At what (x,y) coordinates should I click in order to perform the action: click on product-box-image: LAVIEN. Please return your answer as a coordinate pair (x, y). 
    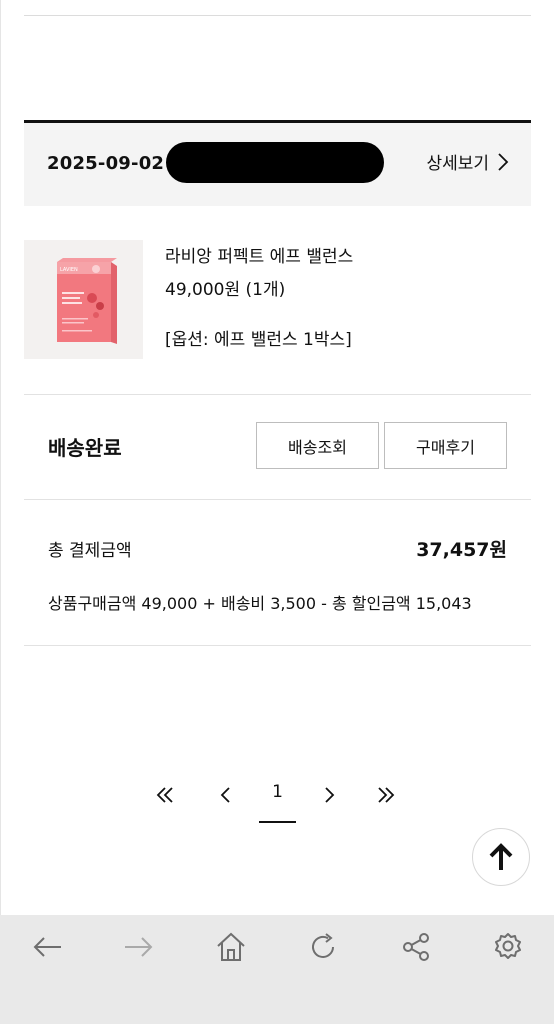
    Looking at the image, I should click on (83, 299).